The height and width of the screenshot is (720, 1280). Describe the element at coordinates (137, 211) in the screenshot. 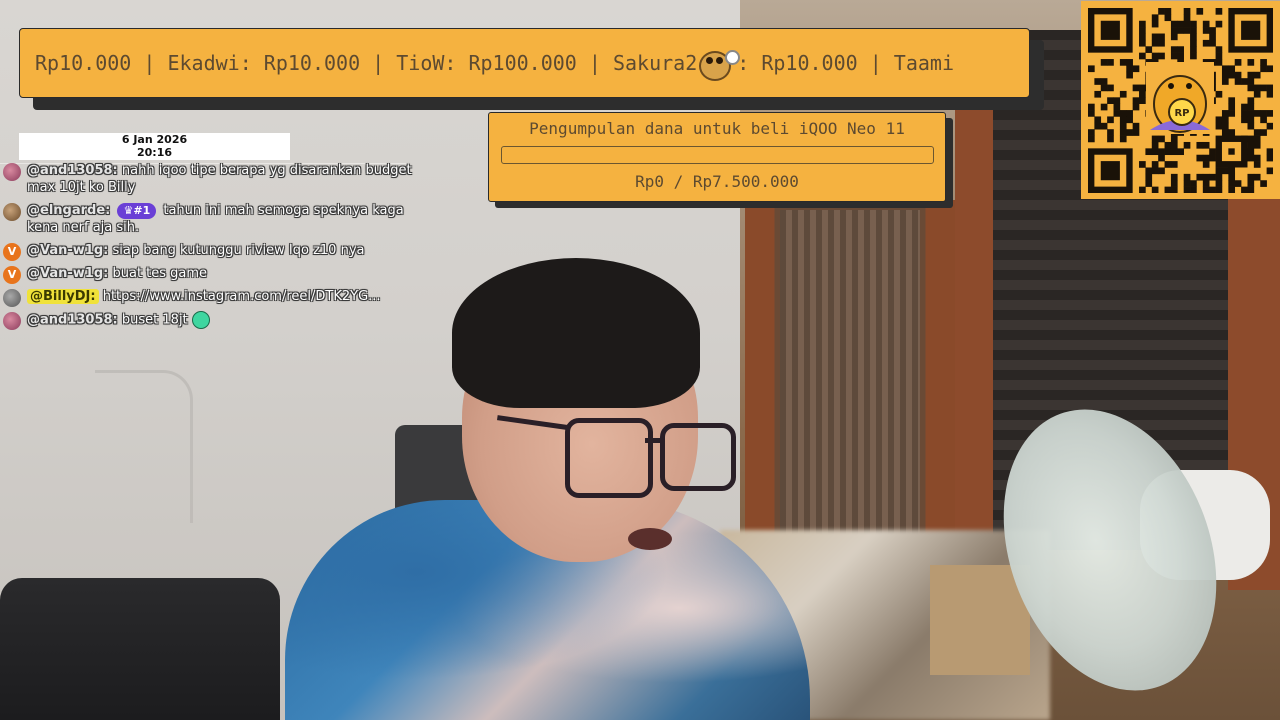

I see `member-badge: ♛#1` at that location.